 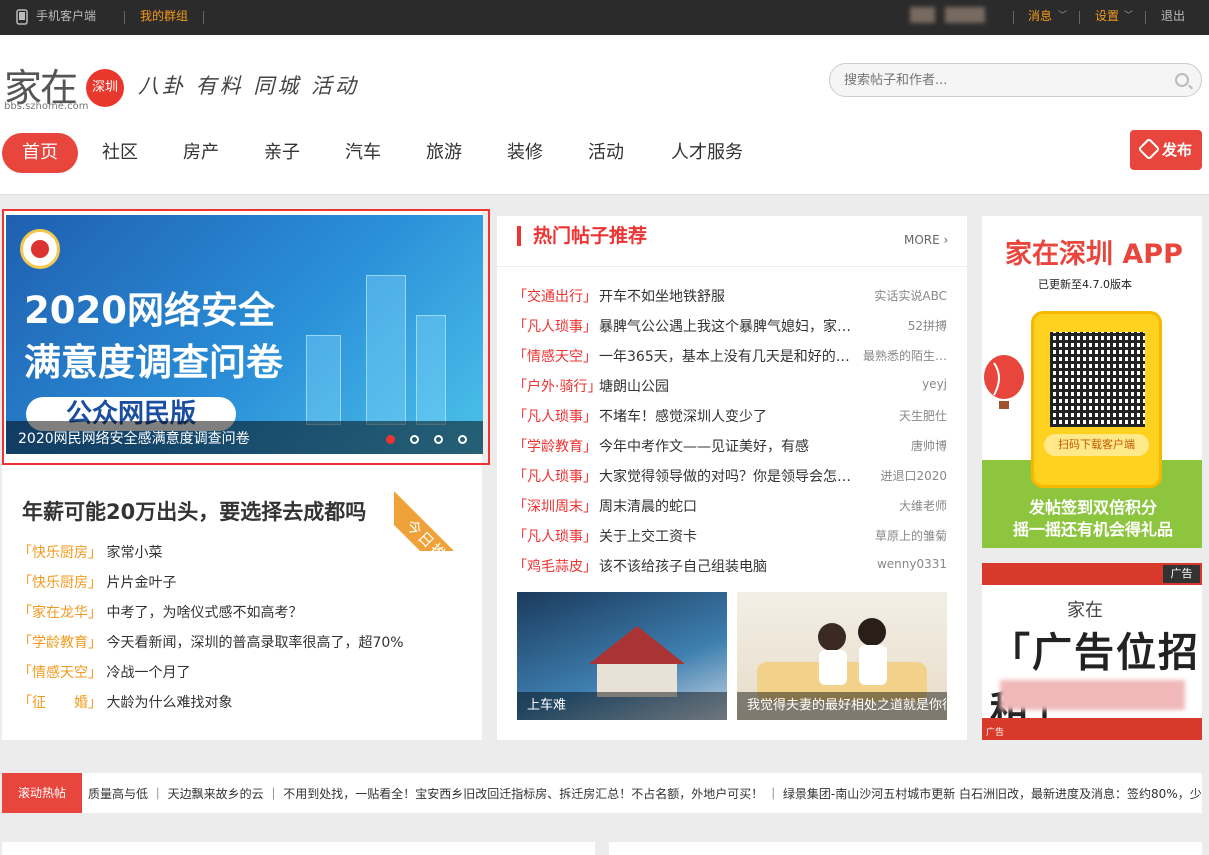 What do you see at coordinates (842, 706) in the screenshot?
I see `thumbnail-caption: 我觉得夫妻的最好相处之道就是你很` at bounding box center [842, 706].